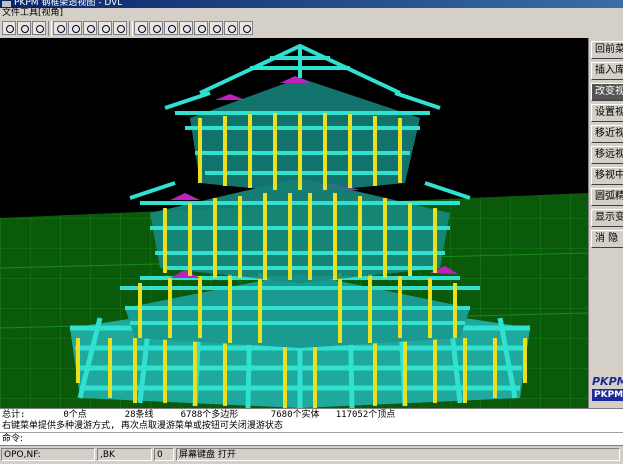 This screenshot has width=623, height=464. What do you see at coordinates (75, 28) in the screenshot?
I see `camera-icon` at bounding box center [75, 28].